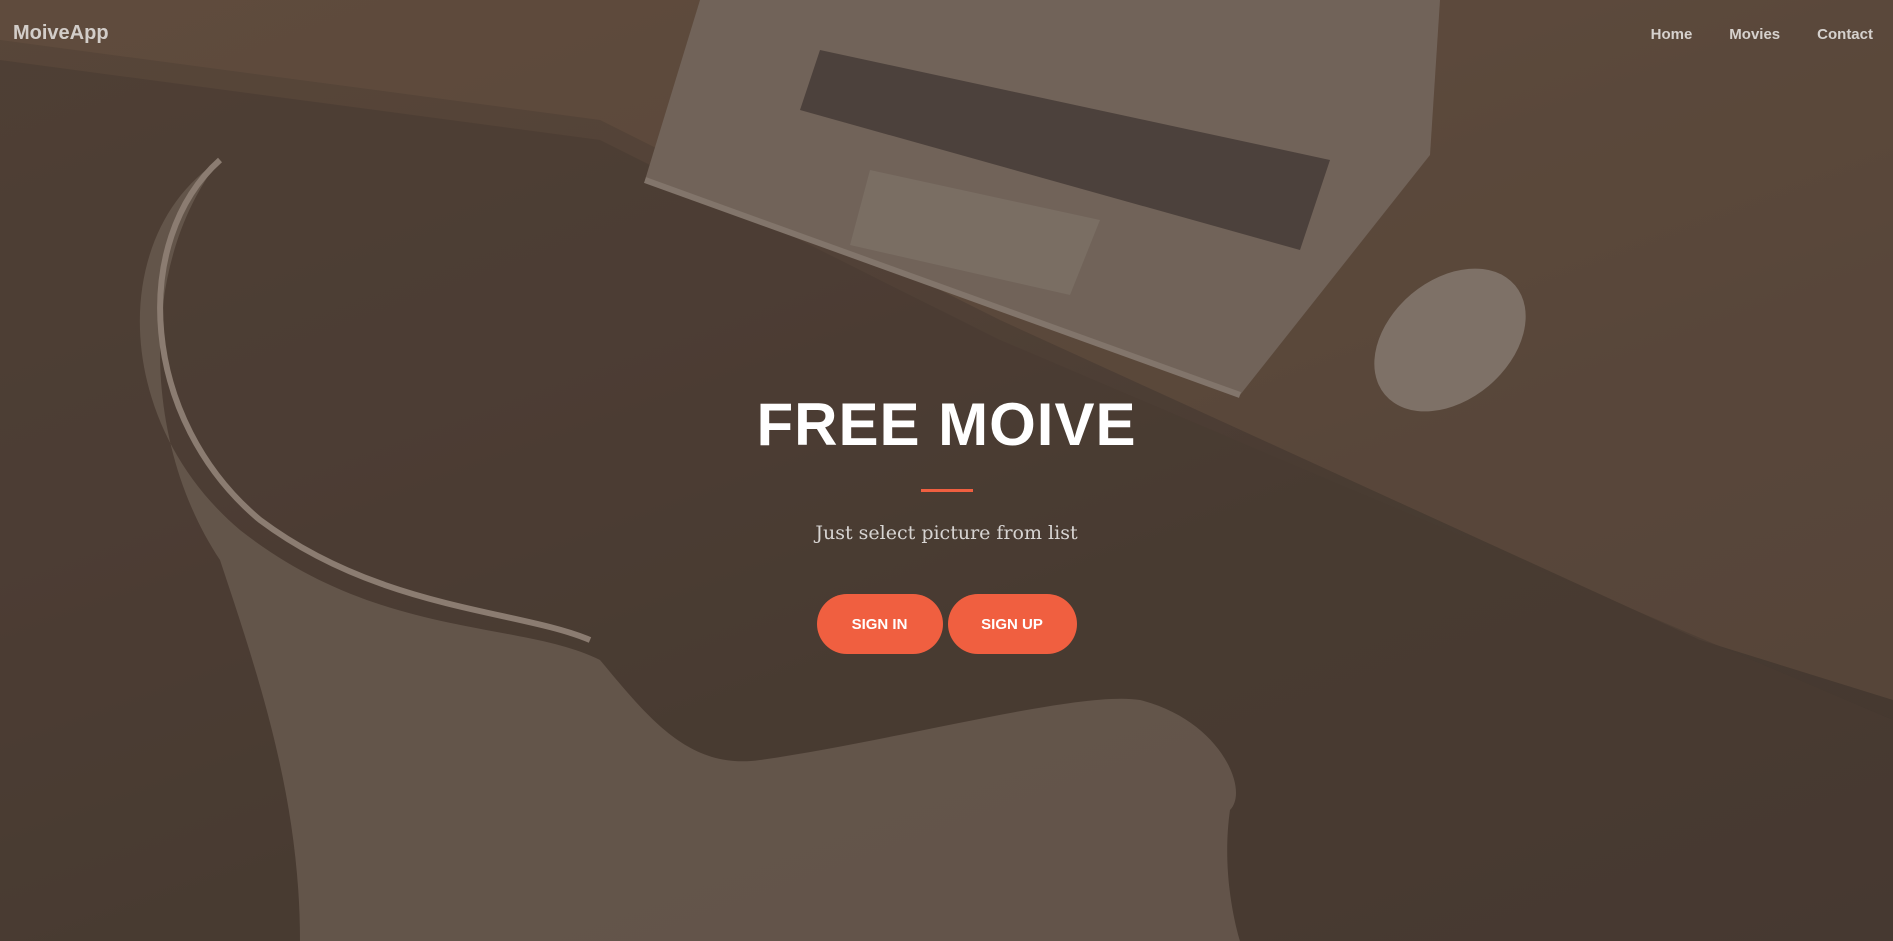 The height and width of the screenshot is (941, 1893). I want to click on nav-movies-link: Movies, so click(1746, 34).